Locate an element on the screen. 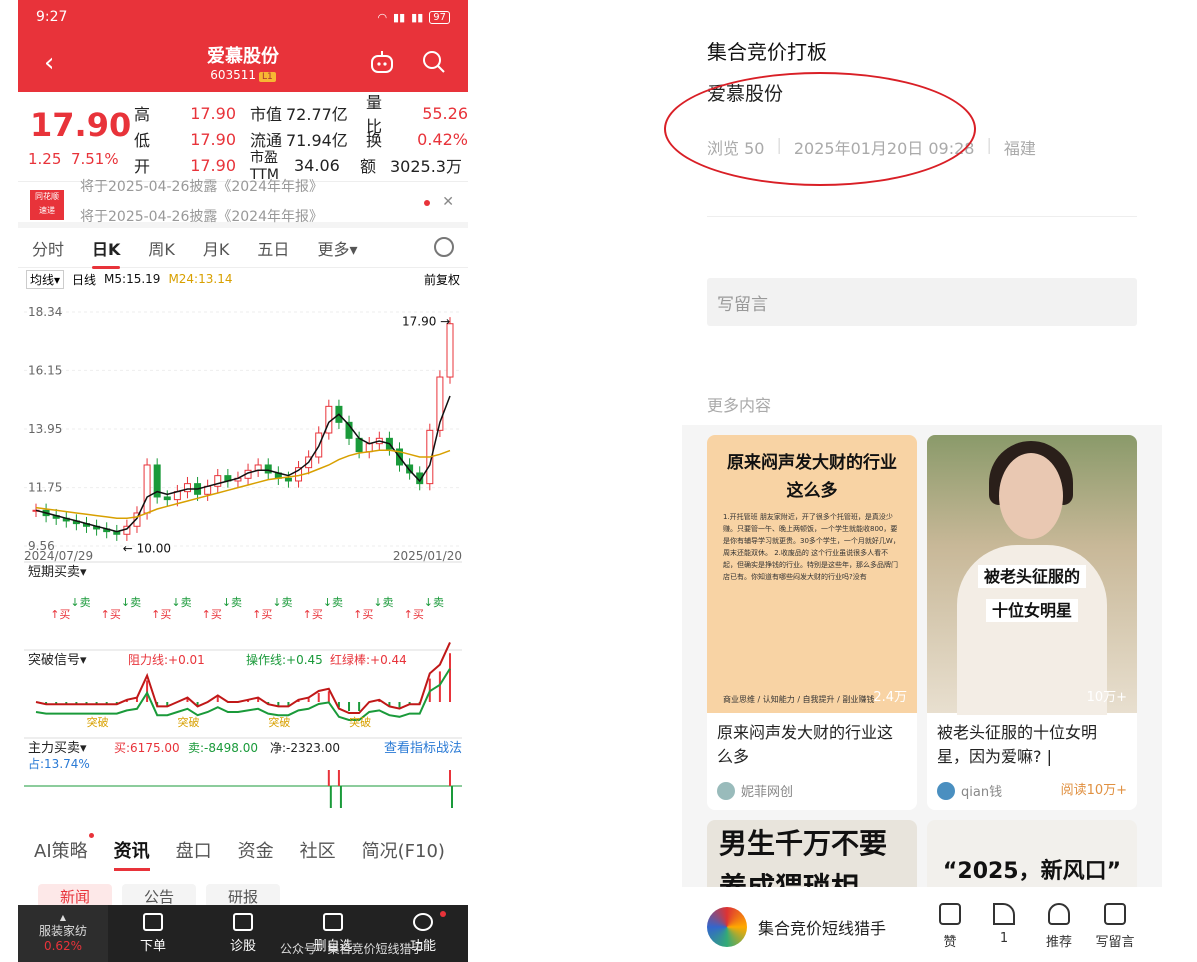 Image resolution: width=1197 pixels, height=962 pixels. feed-card: “2025，新风口” is located at coordinates (1032, 853).